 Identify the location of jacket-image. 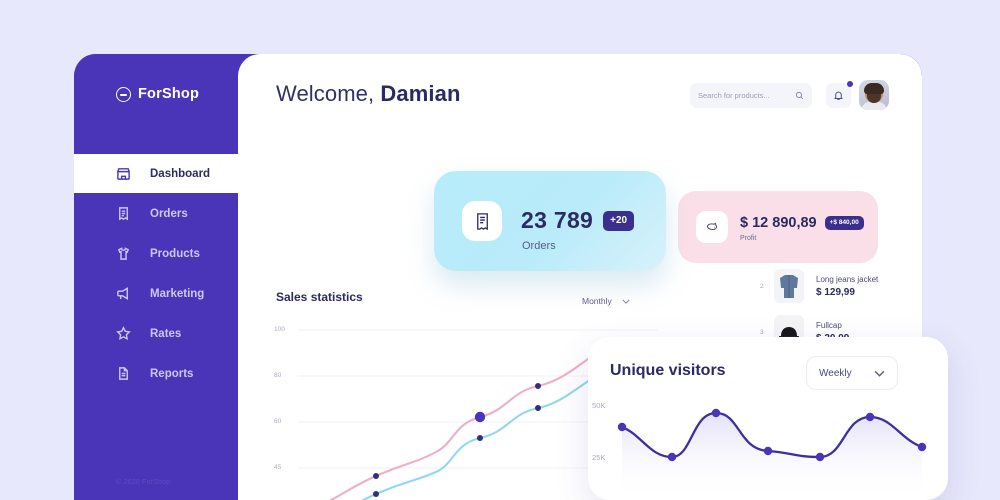
(789, 286).